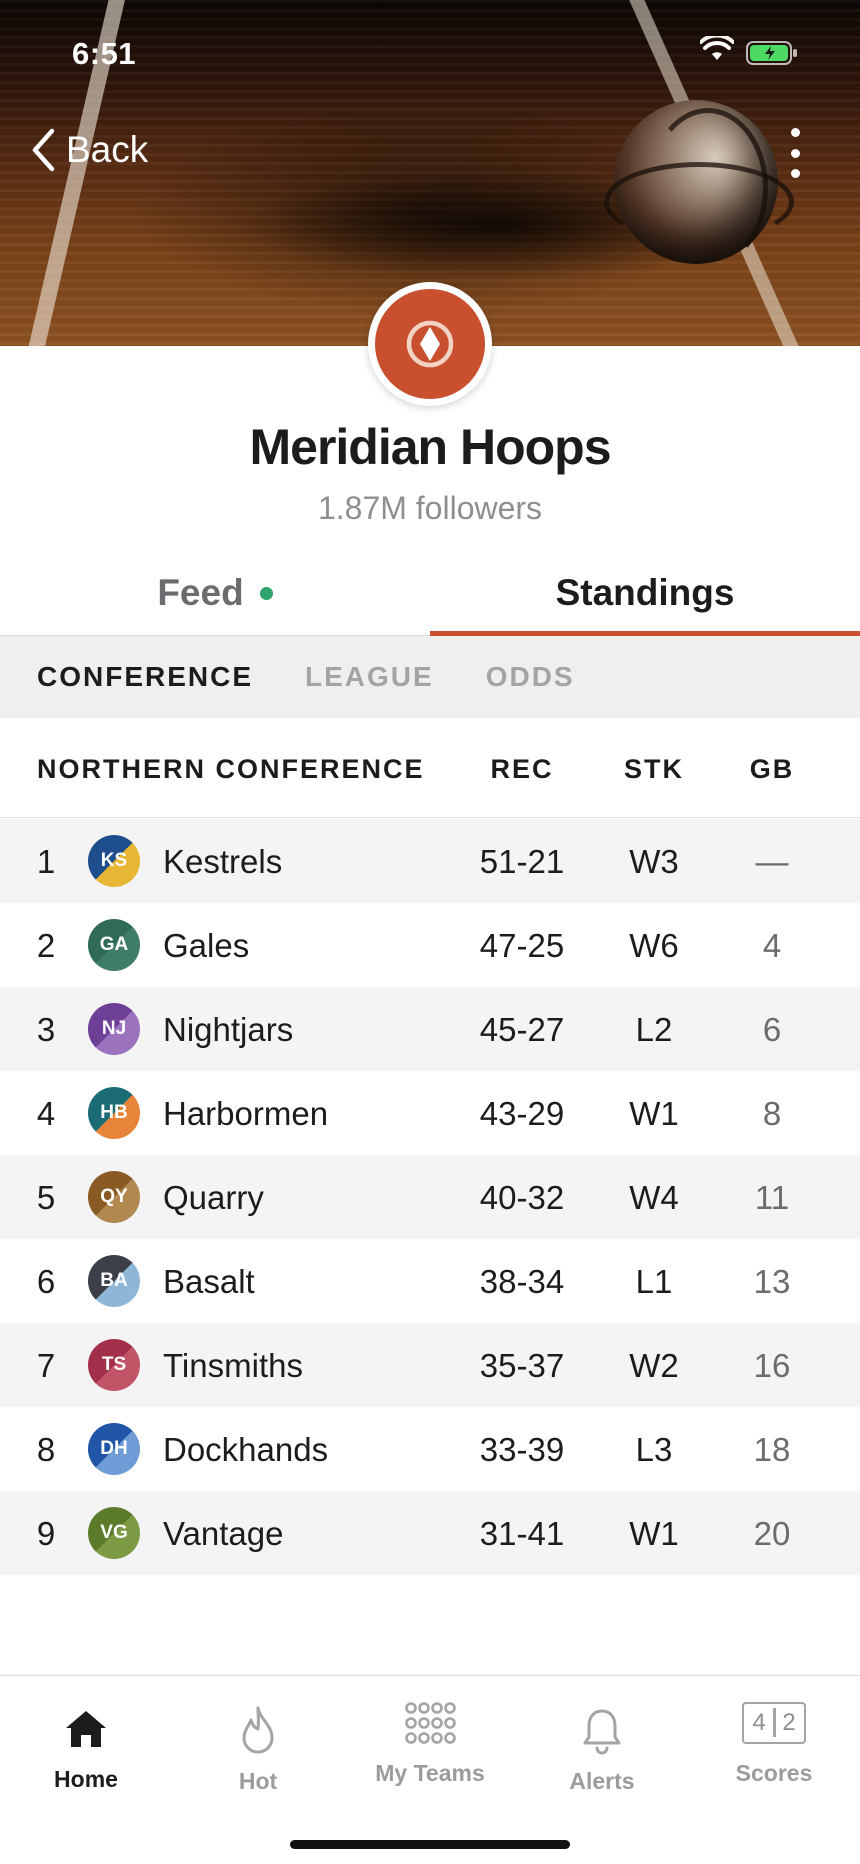  Describe the element at coordinates (522, 1113) in the screenshot. I see `row-record: 43-29` at that location.